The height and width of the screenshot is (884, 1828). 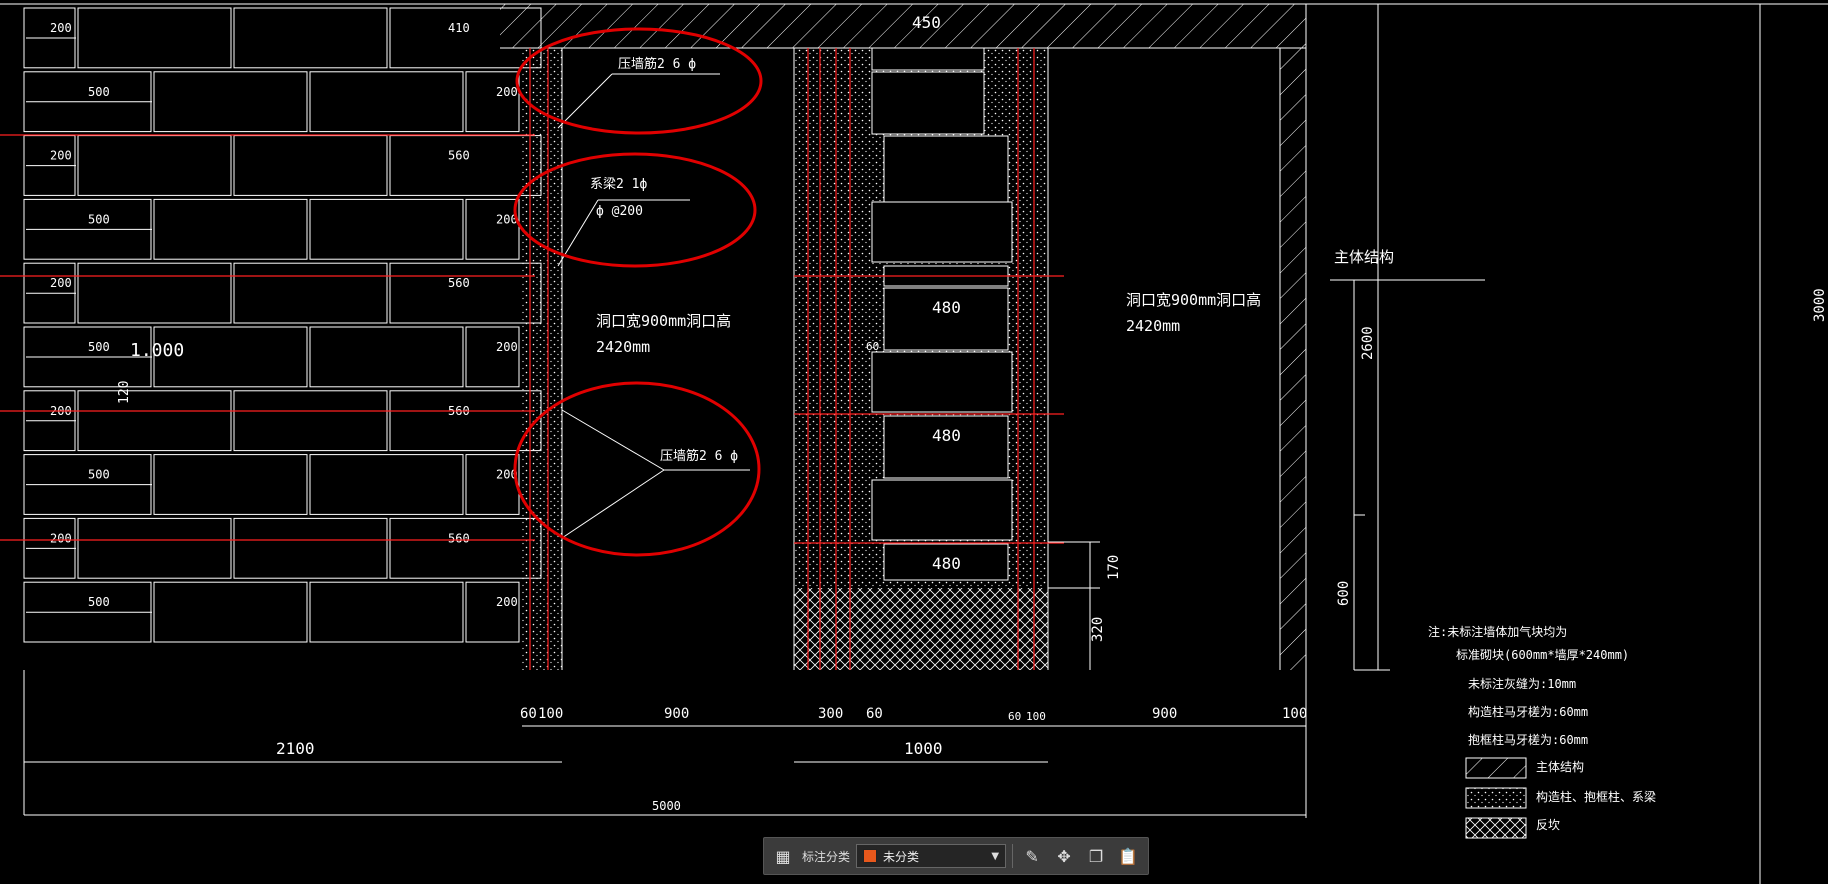 What do you see at coordinates (619, 211) in the screenshot?
I see `tie-beam-spacing-label: ф @200` at bounding box center [619, 211].